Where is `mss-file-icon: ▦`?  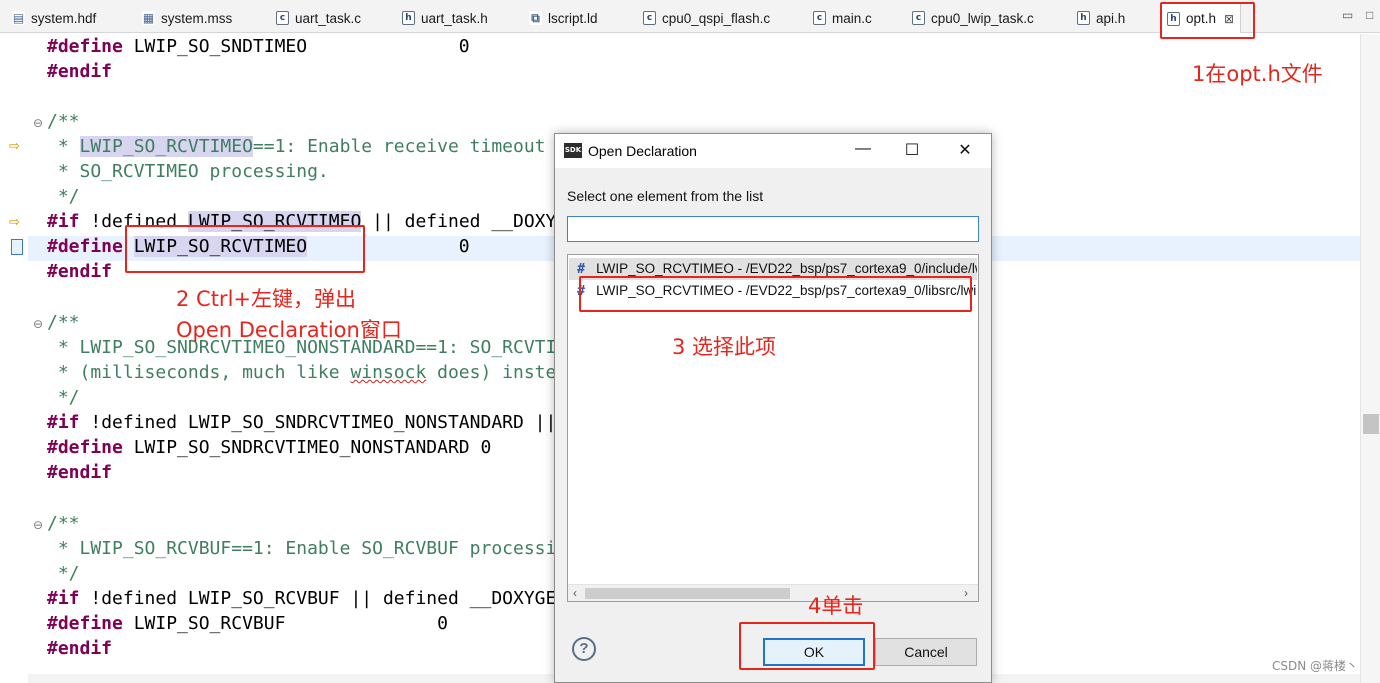
mss-file-icon: ▦ is located at coordinates (148, 18).